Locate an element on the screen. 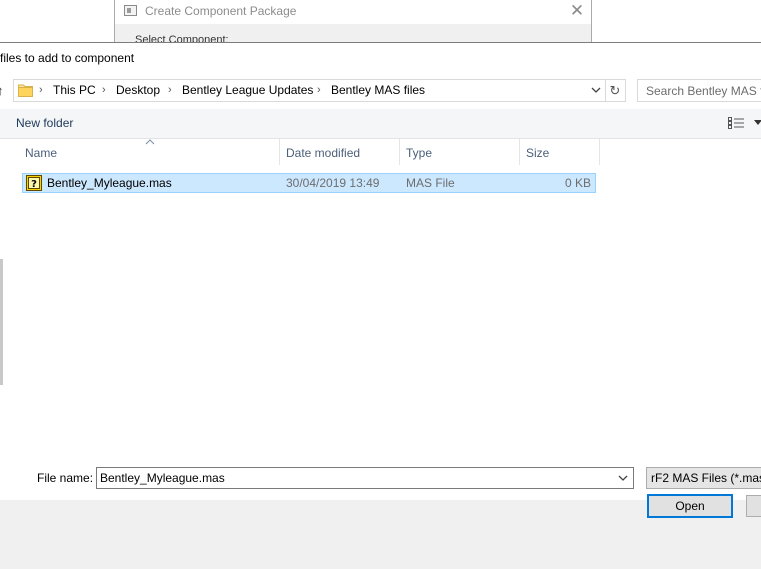 The image size is (761, 569). file-name-cell: Bentley_Myleague.mas is located at coordinates (109, 183).